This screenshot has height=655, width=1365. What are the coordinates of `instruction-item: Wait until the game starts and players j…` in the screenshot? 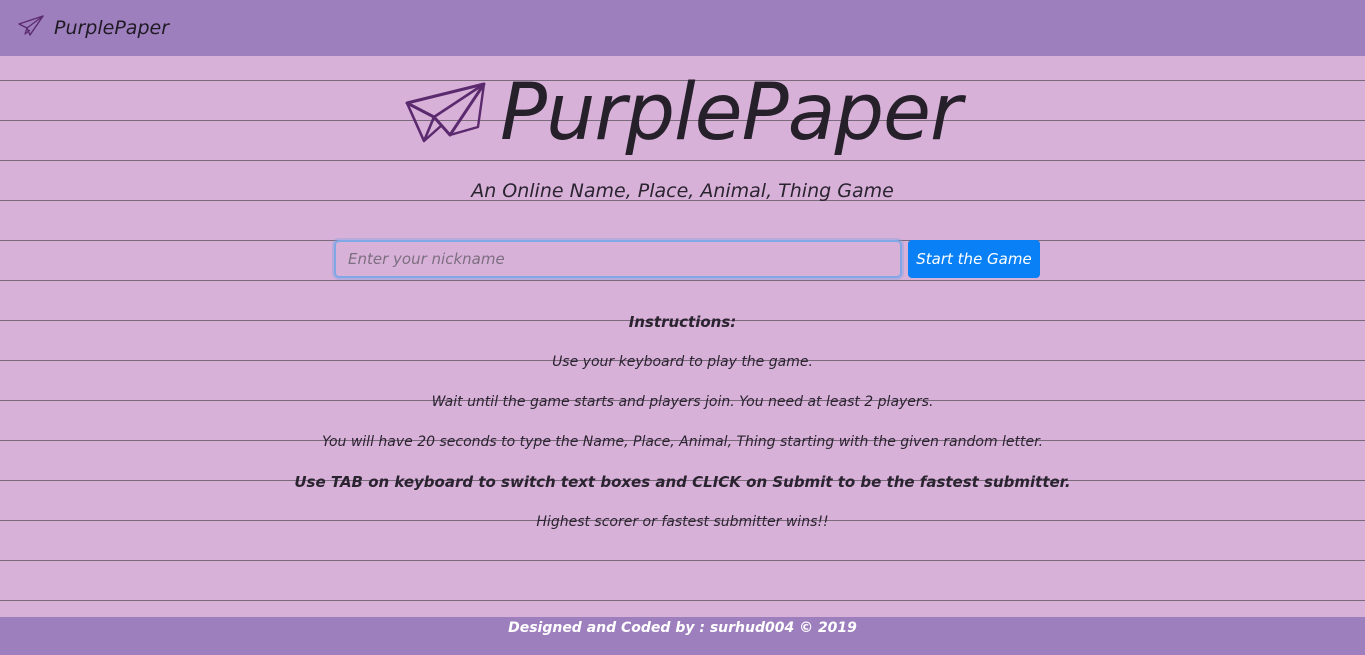 It's located at (682, 402).